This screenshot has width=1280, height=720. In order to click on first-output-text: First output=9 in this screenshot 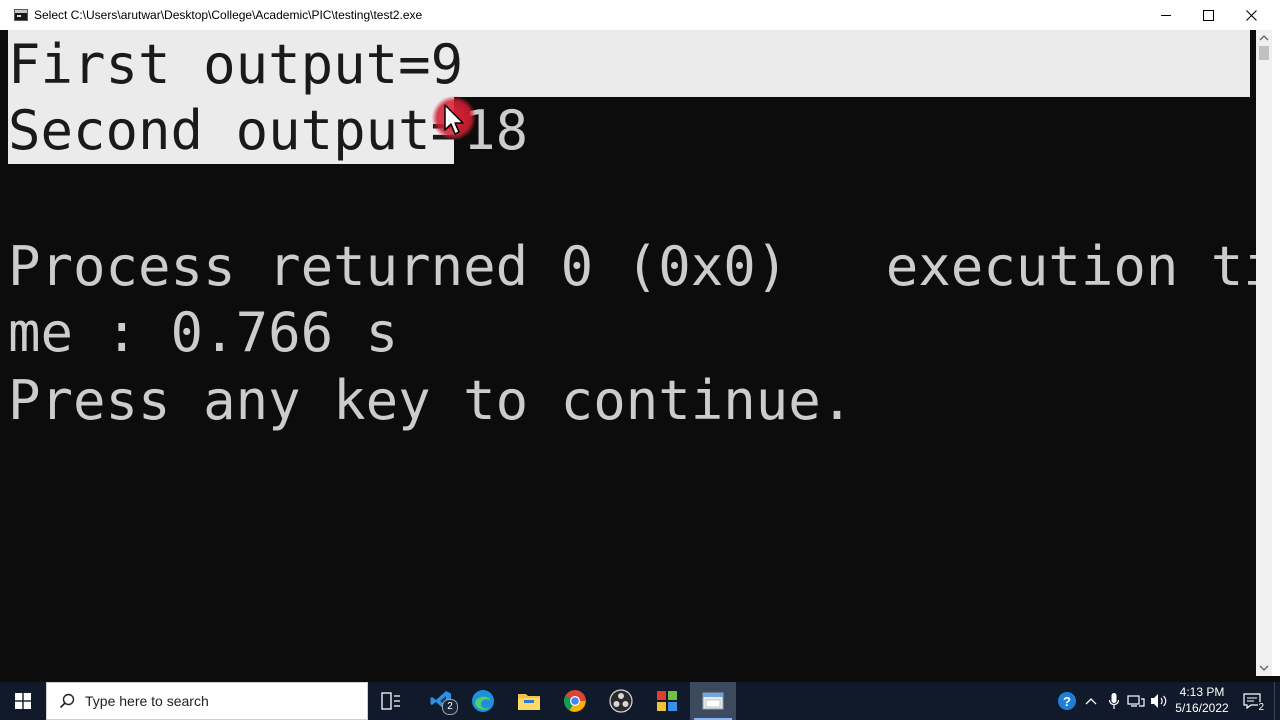, I will do `click(236, 64)`.